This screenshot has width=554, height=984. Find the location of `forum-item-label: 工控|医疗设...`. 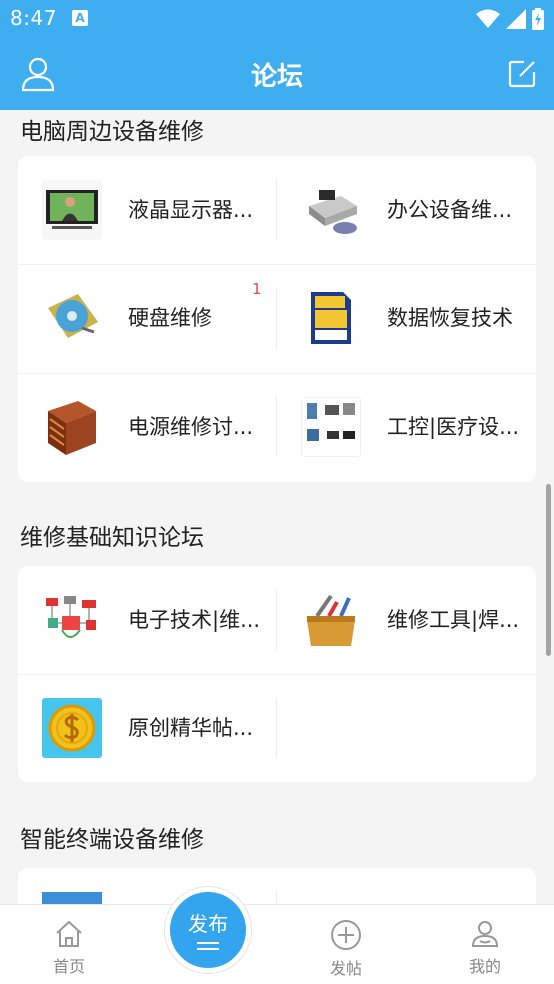

forum-item-label: 工控|医疗设... is located at coordinates (453, 427).